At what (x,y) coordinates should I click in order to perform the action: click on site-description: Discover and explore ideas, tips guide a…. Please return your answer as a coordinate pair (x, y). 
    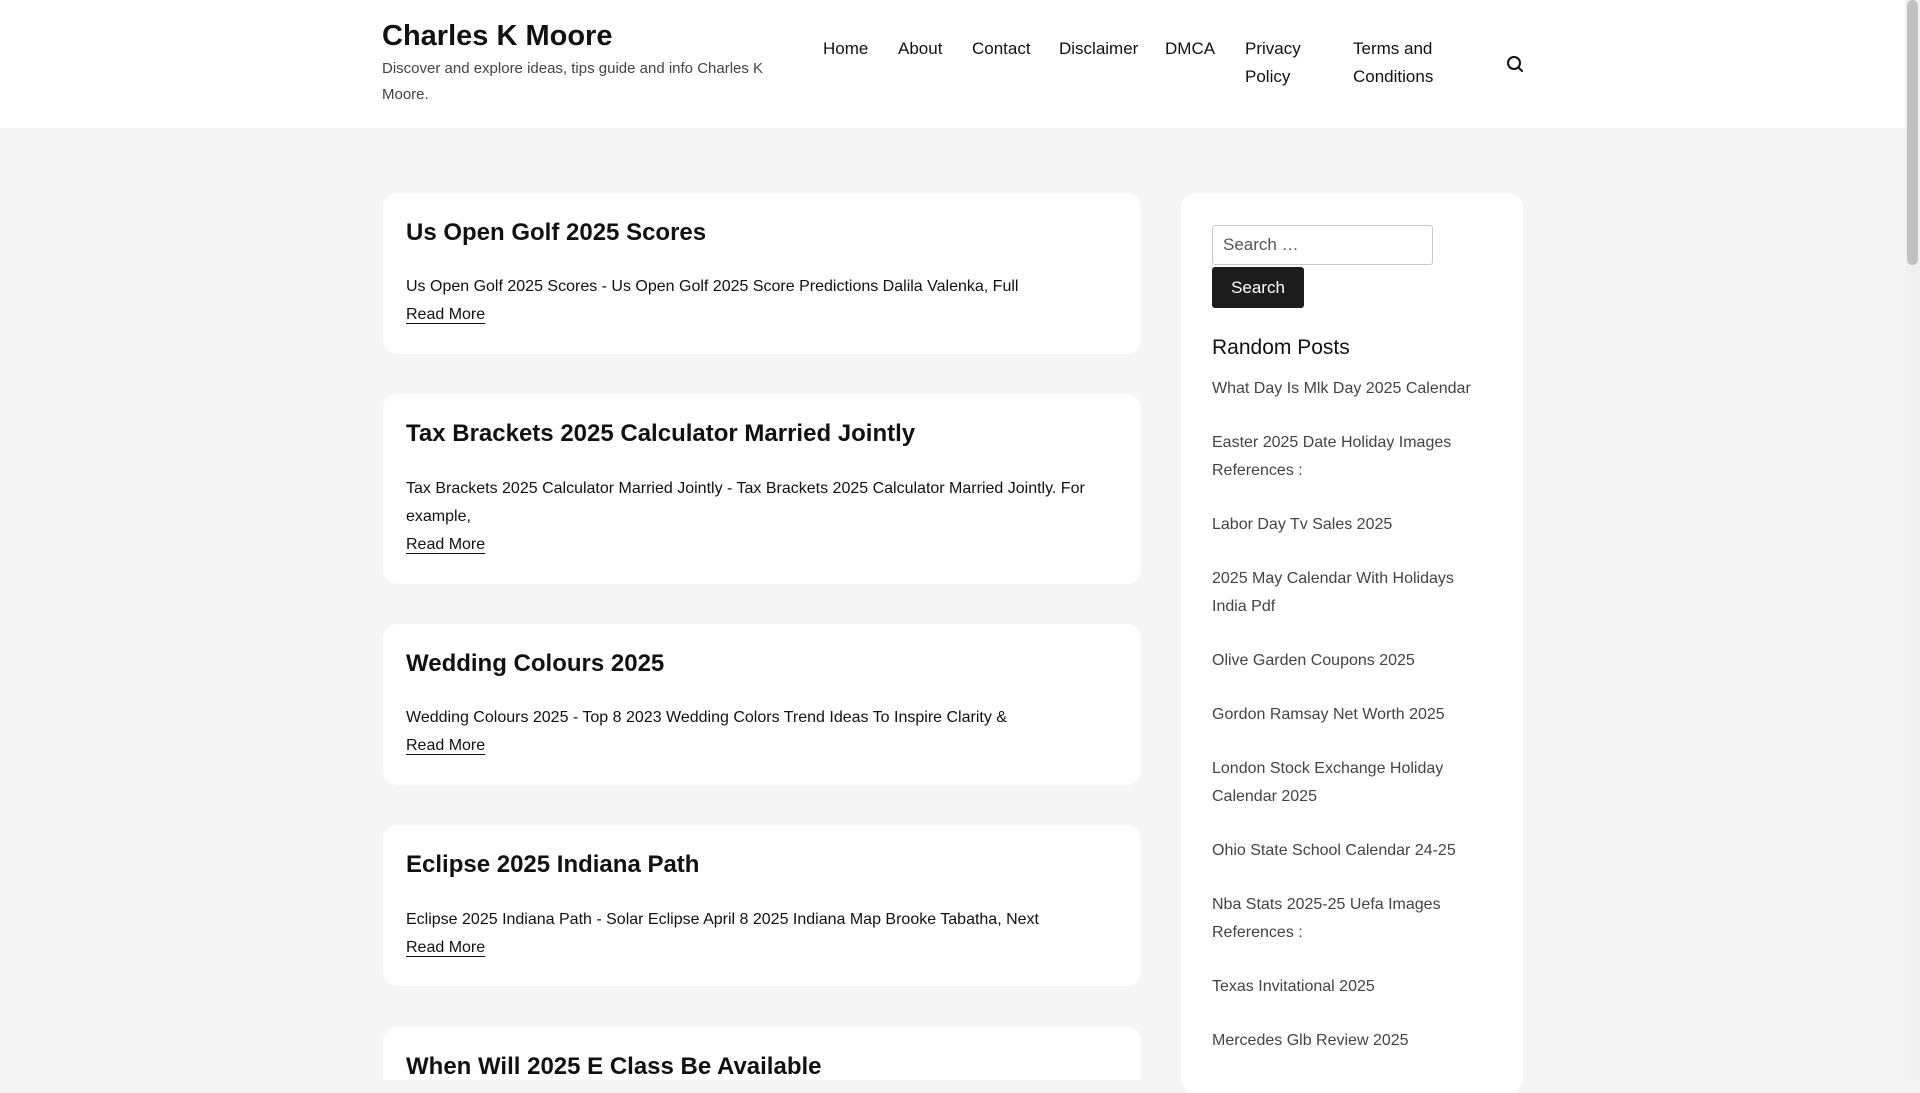
    Looking at the image, I should click on (573, 81).